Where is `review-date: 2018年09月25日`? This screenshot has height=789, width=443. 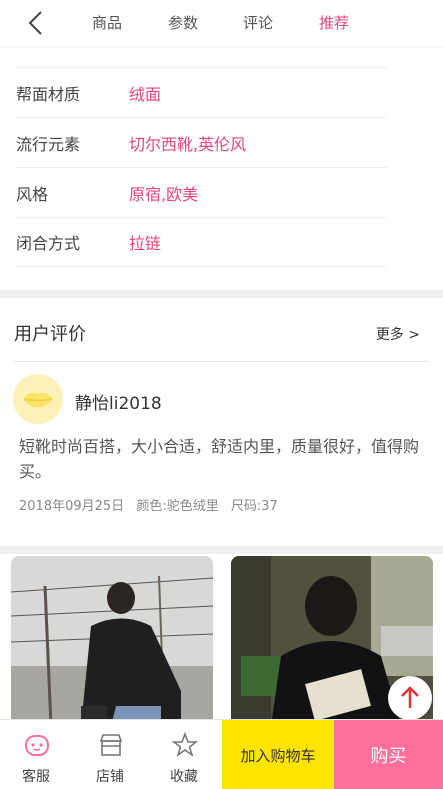
review-date: 2018年09月25日 is located at coordinates (72, 506).